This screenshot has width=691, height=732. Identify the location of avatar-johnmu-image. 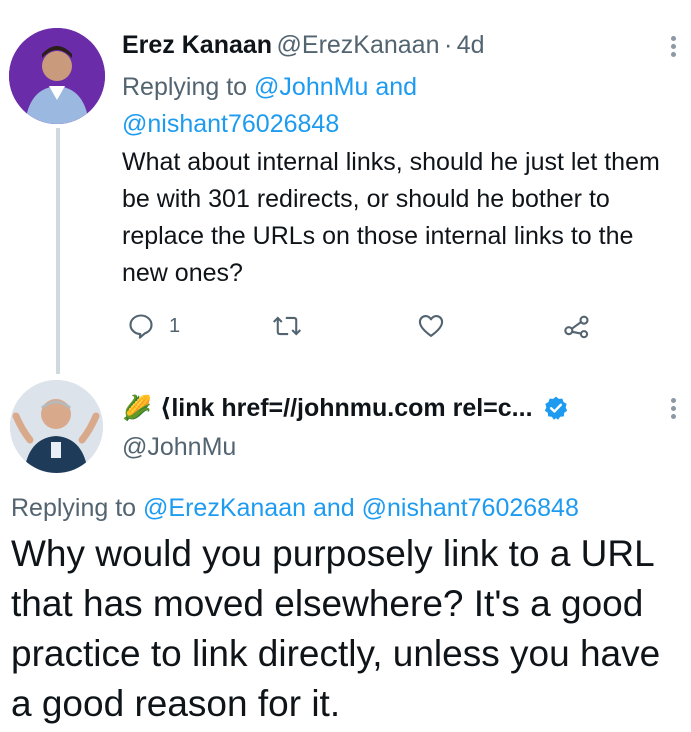
(56, 426).